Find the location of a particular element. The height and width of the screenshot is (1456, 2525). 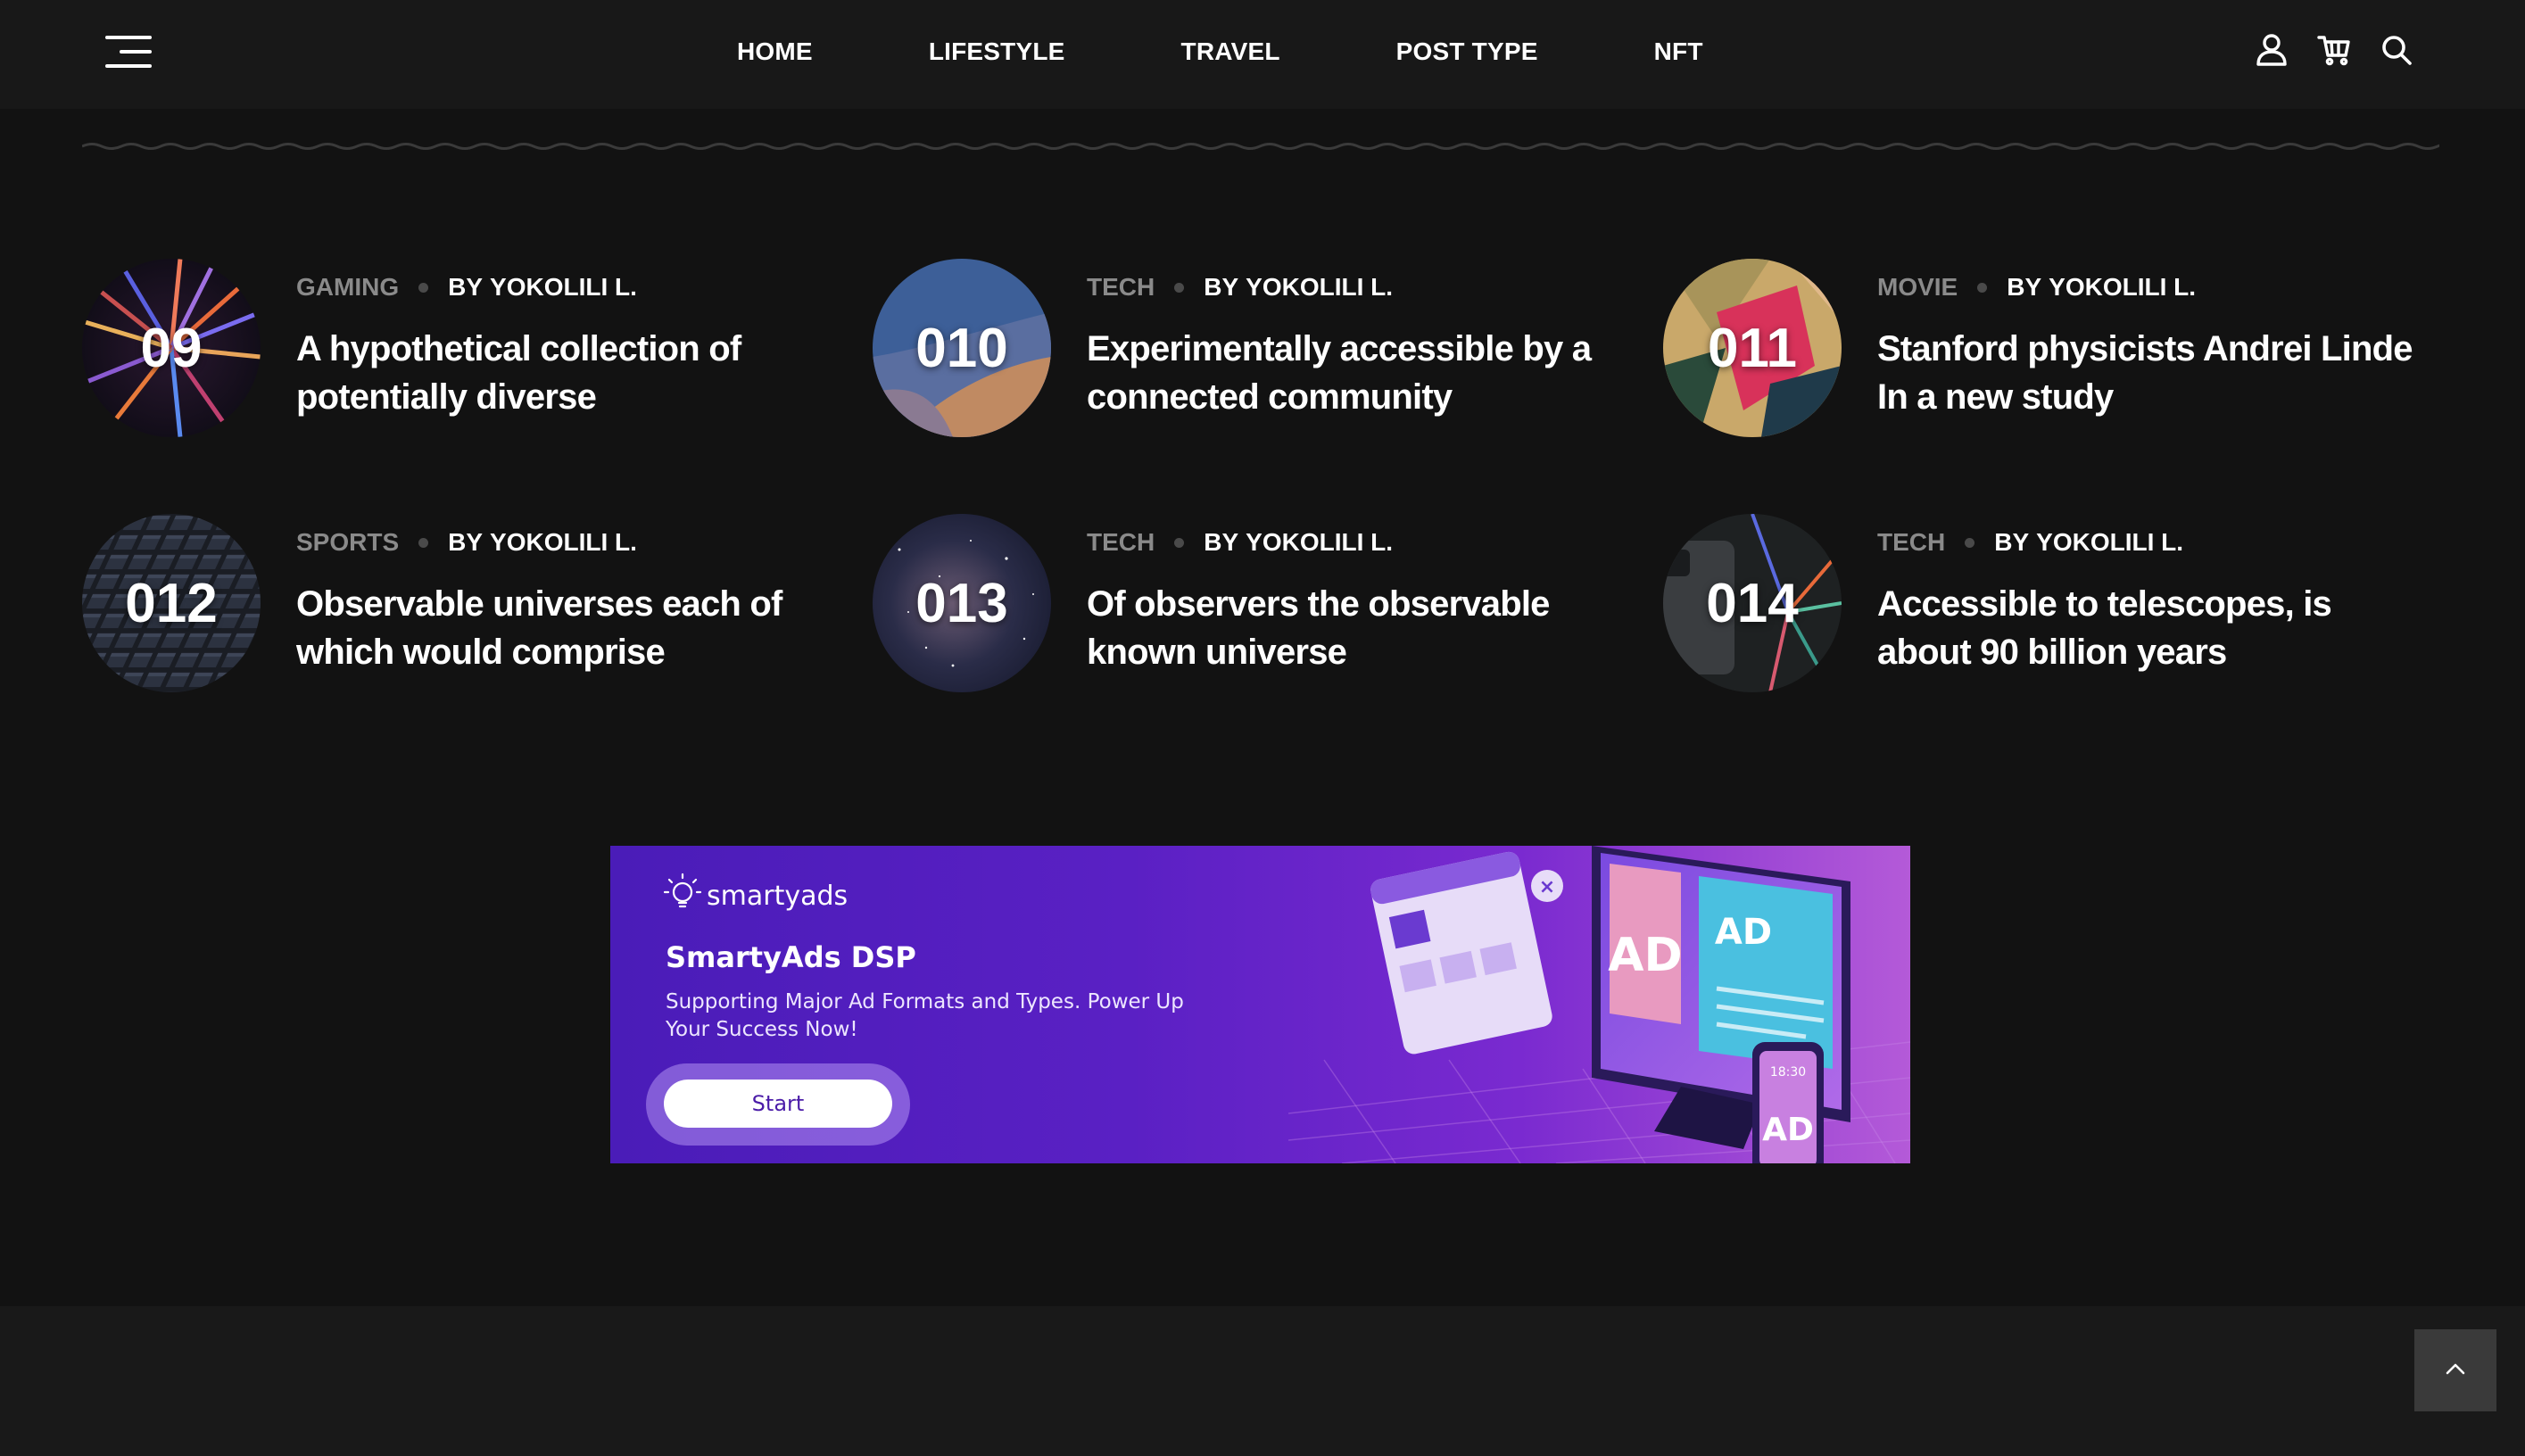

ad-start-button: Start is located at coordinates (778, 1104).